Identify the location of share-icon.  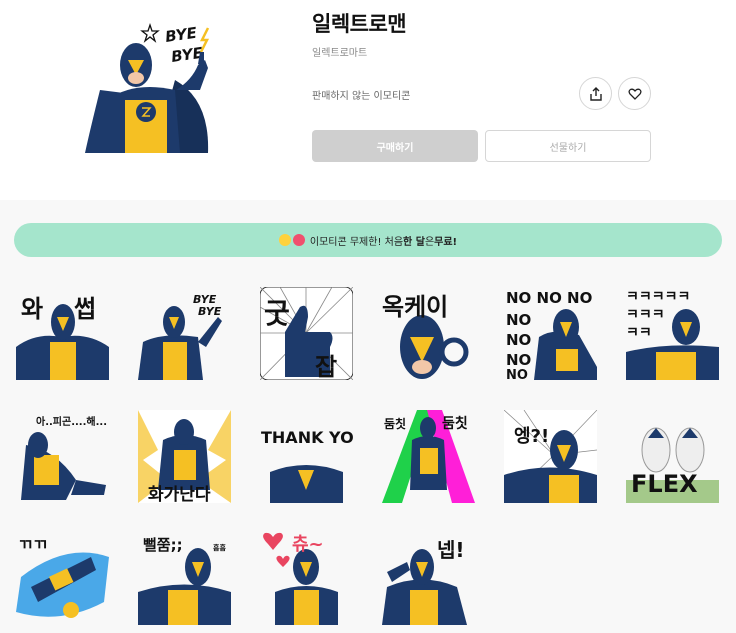
(595, 93).